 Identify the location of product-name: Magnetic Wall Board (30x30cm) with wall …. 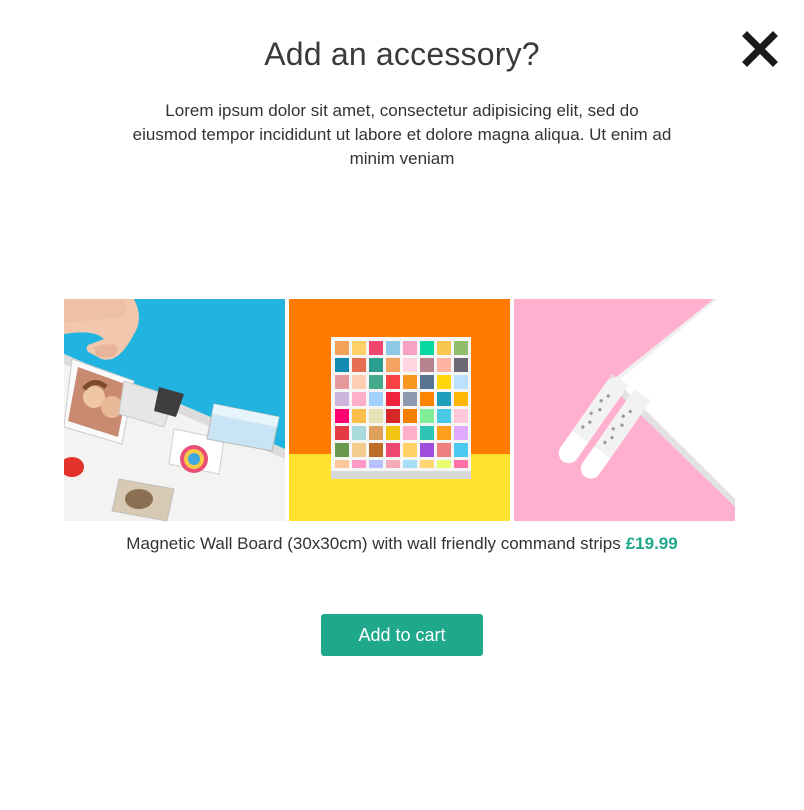
(373, 543).